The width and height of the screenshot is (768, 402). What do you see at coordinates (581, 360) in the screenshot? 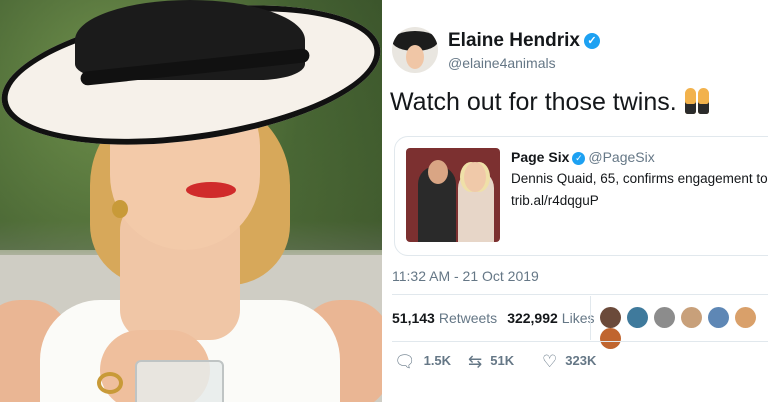
I see `like-action-count: 323K` at bounding box center [581, 360].